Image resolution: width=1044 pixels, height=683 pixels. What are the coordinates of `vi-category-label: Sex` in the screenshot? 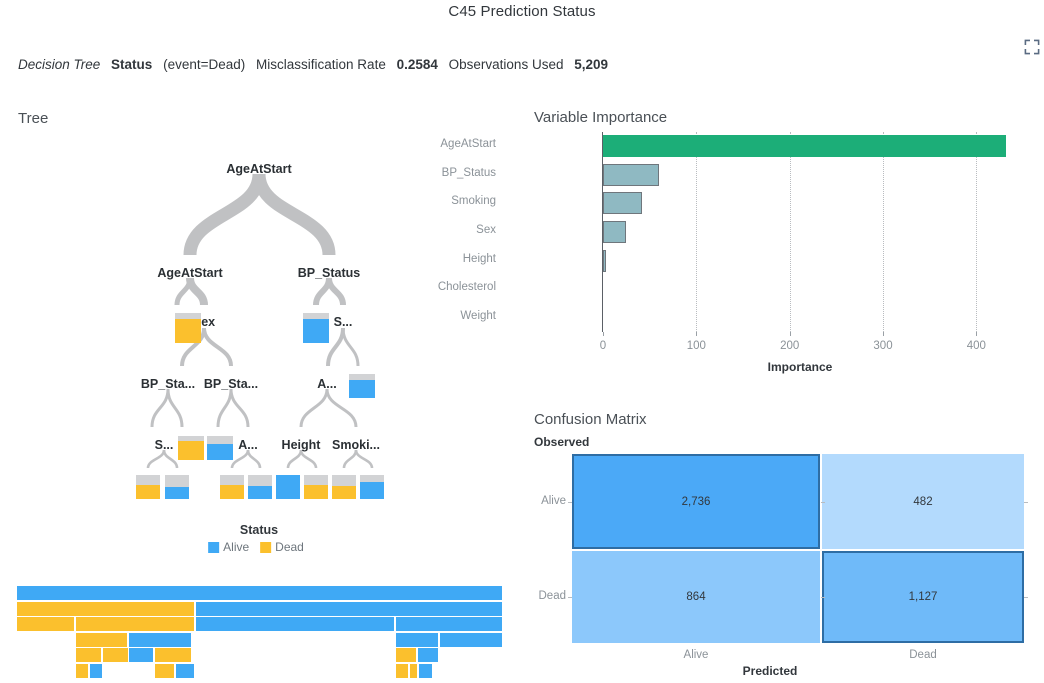 It's located at (436, 230).